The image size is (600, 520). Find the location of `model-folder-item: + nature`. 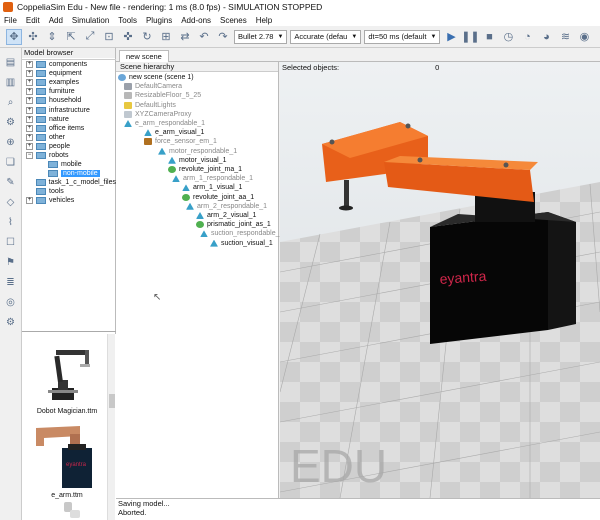

model-folder-item: + nature is located at coordinates (69, 119).